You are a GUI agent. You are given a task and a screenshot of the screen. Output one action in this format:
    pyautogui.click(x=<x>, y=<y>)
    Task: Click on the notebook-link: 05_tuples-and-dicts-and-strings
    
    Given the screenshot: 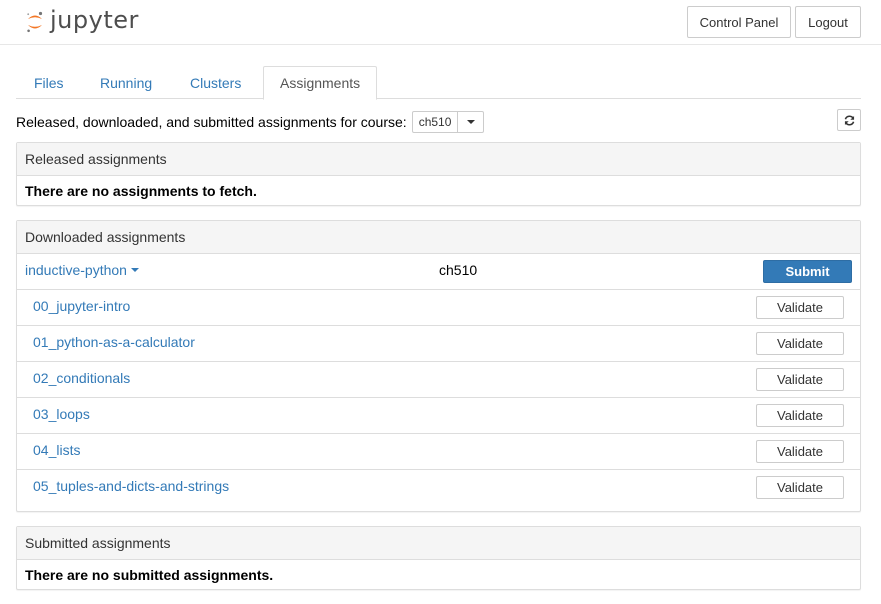 What is the action you would take?
    pyautogui.click(x=131, y=486)
    